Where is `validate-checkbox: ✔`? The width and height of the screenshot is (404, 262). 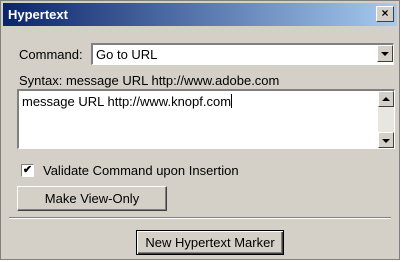
validate-checkbox: ✔ is located at coordinates (27, 170).